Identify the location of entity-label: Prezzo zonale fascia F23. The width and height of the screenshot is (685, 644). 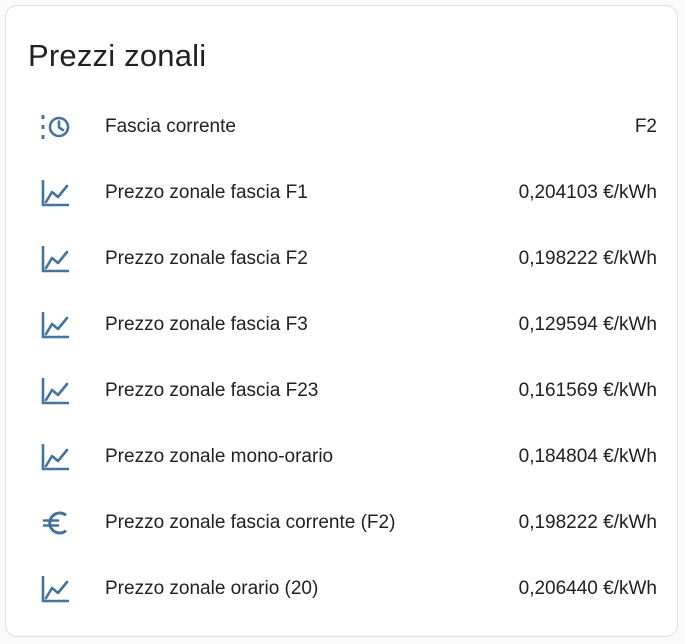
(212, 390).